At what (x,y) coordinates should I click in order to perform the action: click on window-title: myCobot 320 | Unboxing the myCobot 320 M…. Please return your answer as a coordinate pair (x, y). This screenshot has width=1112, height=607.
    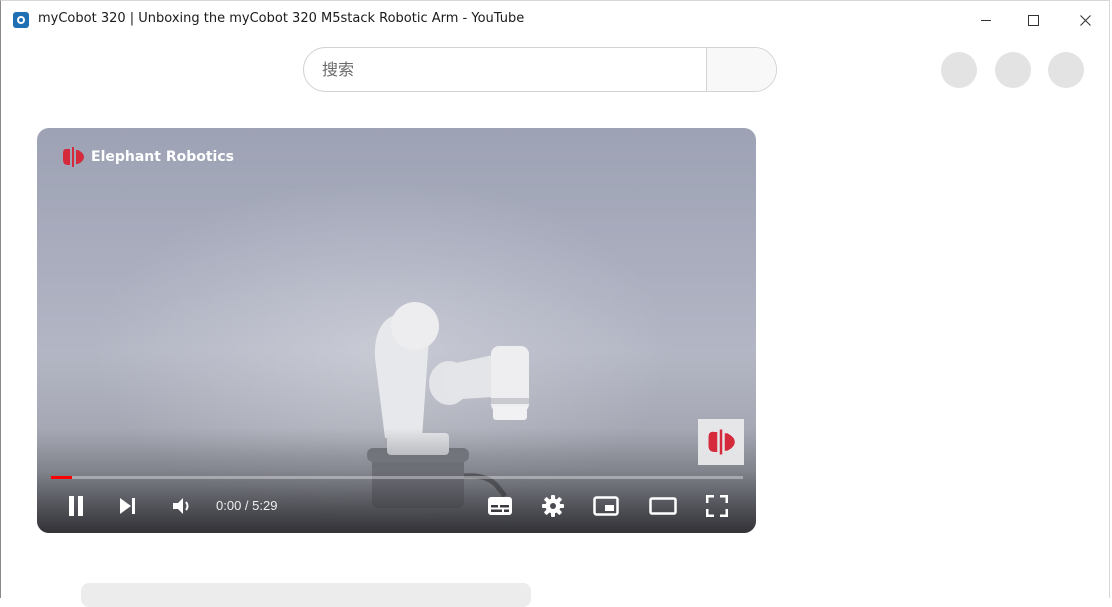
    Looking at the image, I should click on (281, 18).